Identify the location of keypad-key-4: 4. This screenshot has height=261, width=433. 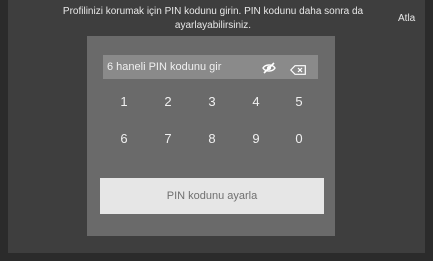
(256, 102).